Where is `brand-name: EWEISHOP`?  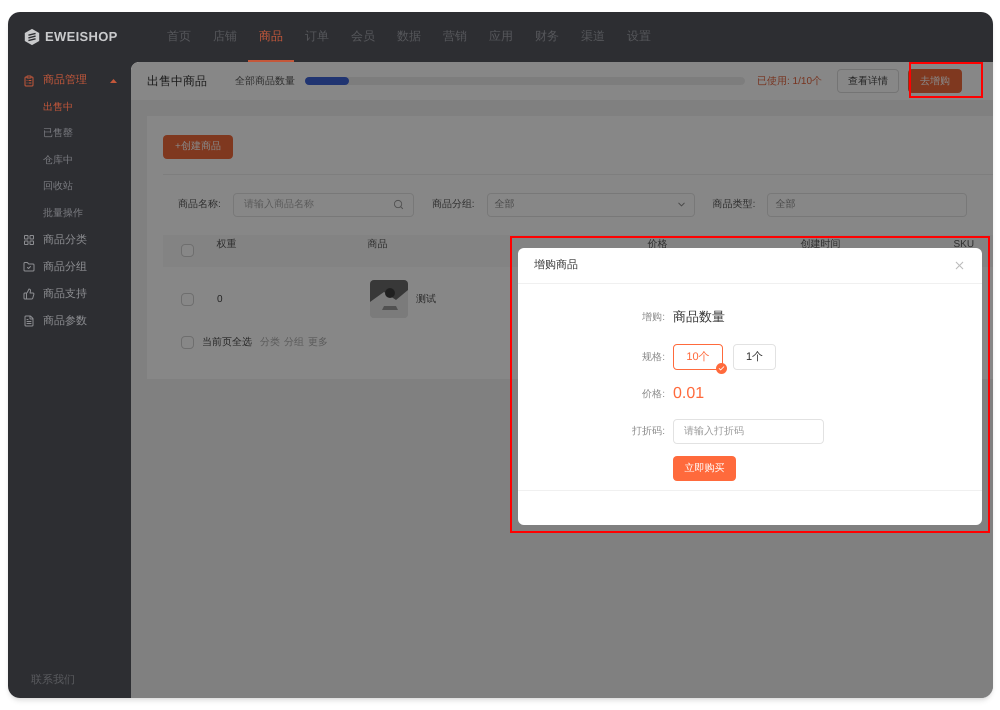 brand-name: EWEISHOP is located at coordinates (81, 37).